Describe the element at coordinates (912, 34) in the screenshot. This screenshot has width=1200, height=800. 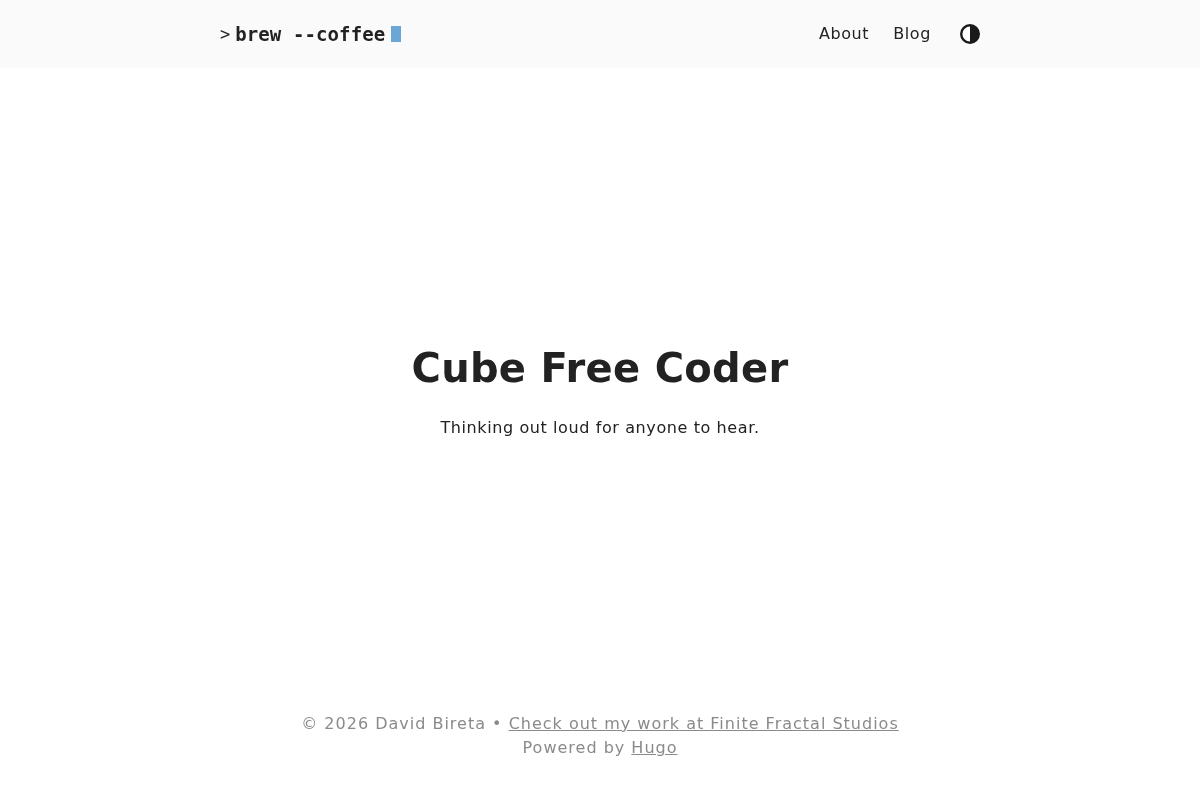
I see `nav-link: Blog` at that location.